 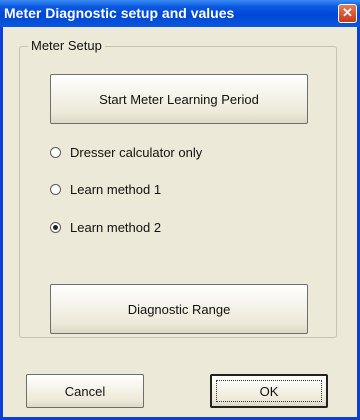 I want to click on radio-learn-method-2: Learn method 2, so click(x=105, y=227).